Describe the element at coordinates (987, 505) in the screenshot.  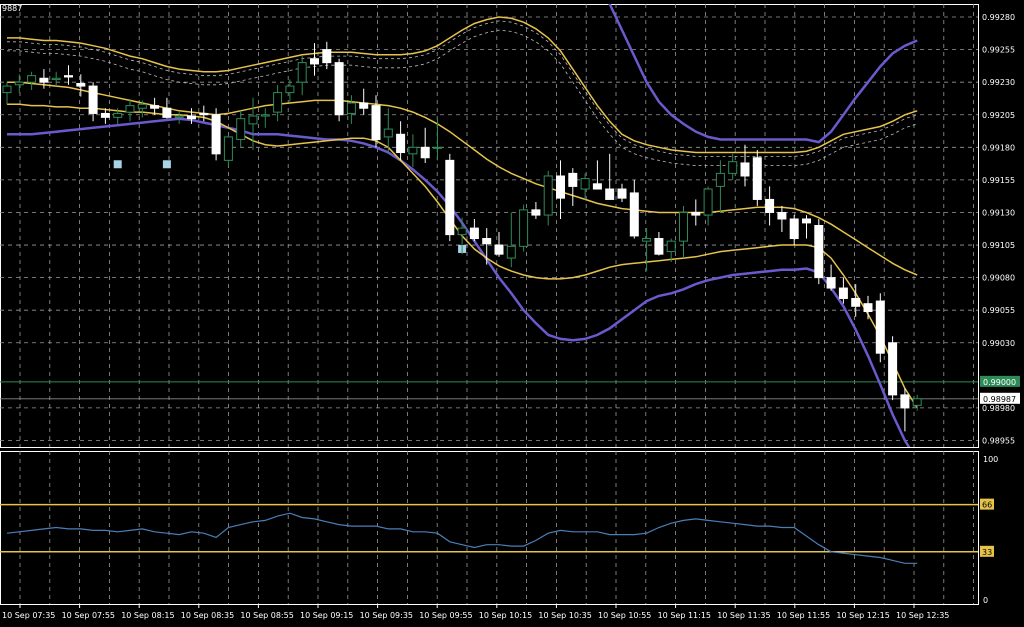
I see `oscillator-level-tag-text: 66` at that location.